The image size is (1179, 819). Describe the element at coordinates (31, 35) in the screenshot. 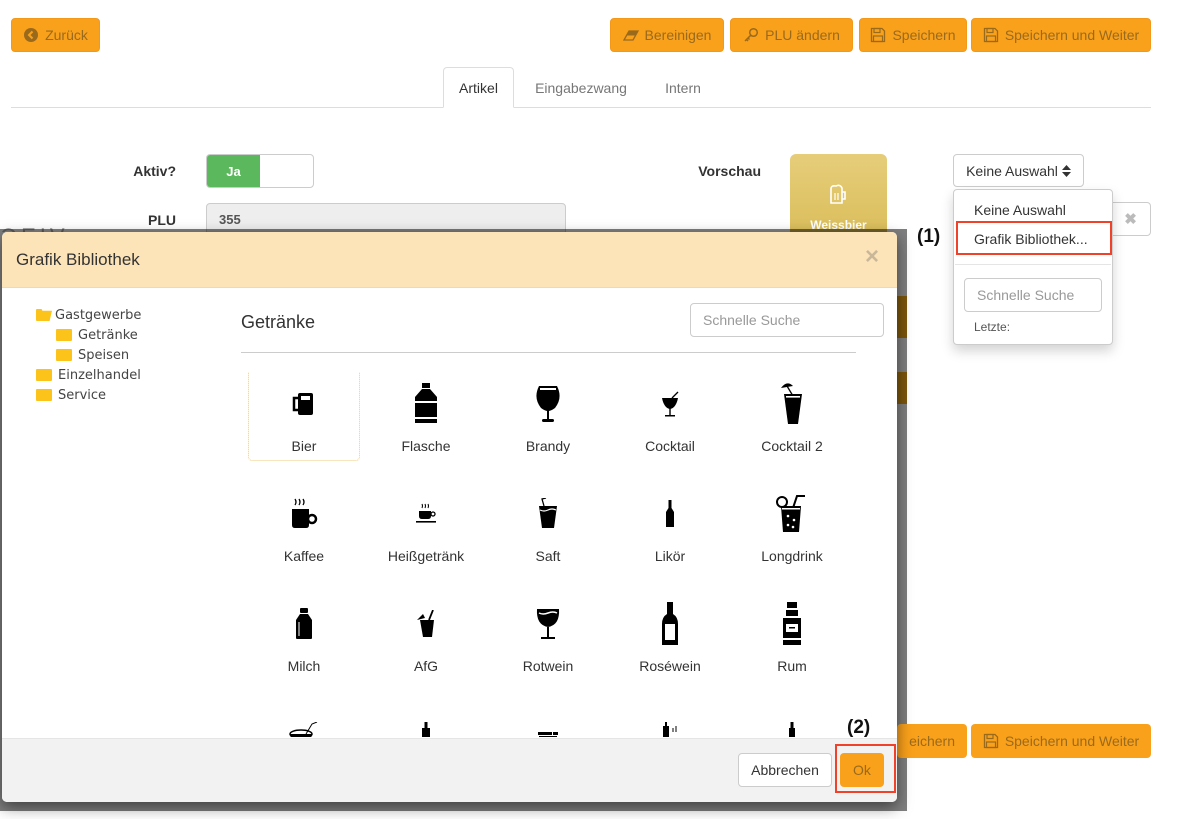

I see `chevron-left-circle-icon` at that location.